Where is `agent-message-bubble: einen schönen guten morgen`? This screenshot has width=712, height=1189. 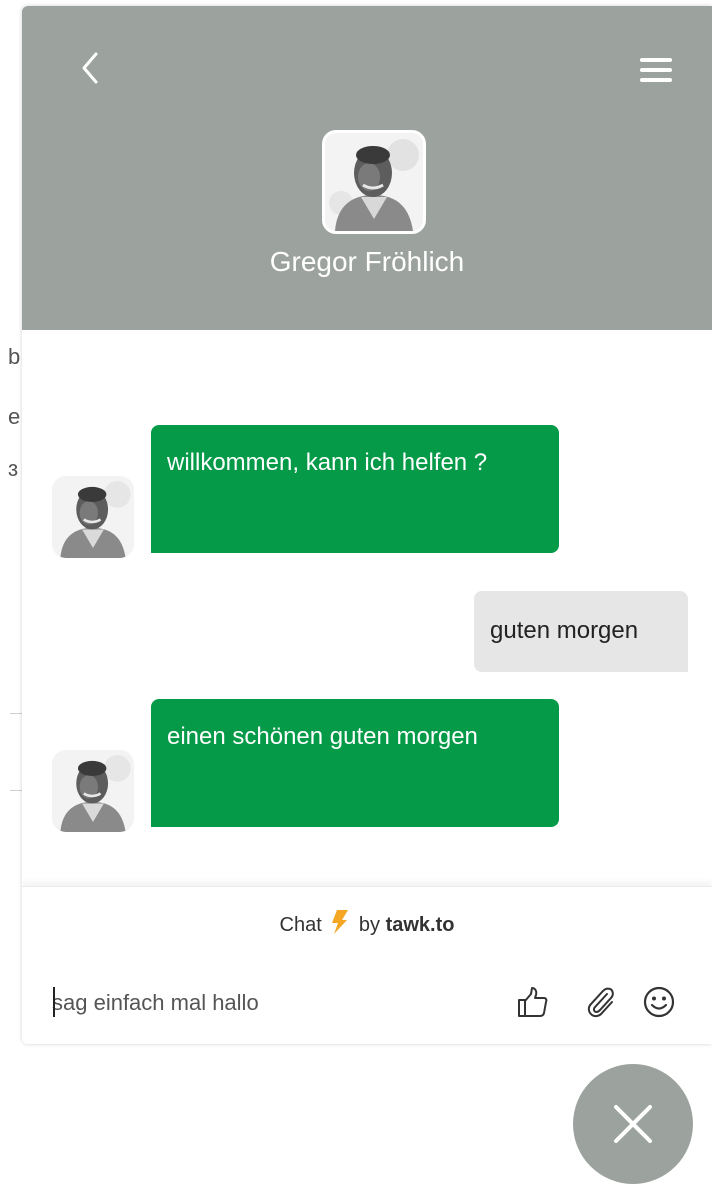 agent-message-bubble: einen schönen guten morgen is located at coordinates (355, 763).